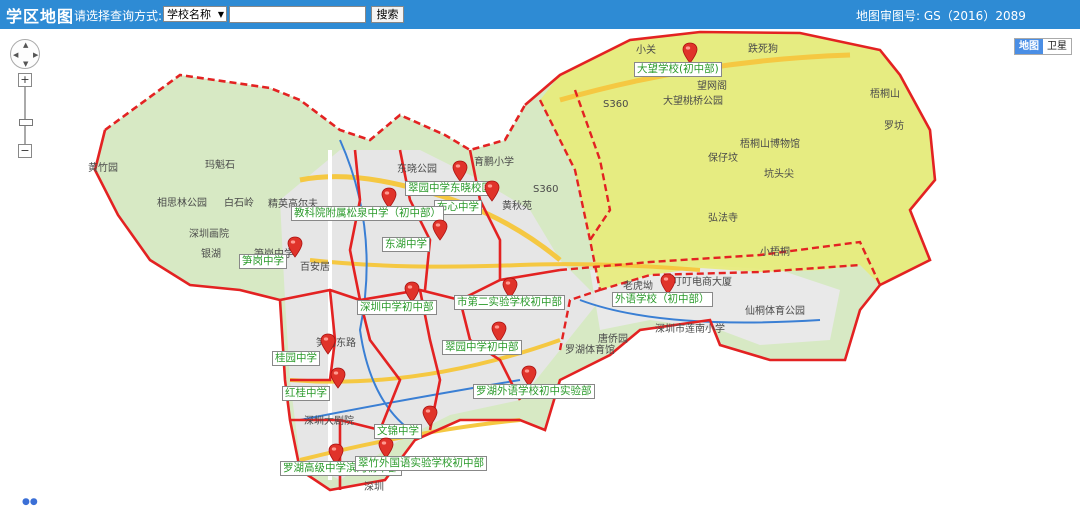  What do you see at coordinates (297, 14) in the screenshot?
I see `search-input` at bounding box center [297, 14].